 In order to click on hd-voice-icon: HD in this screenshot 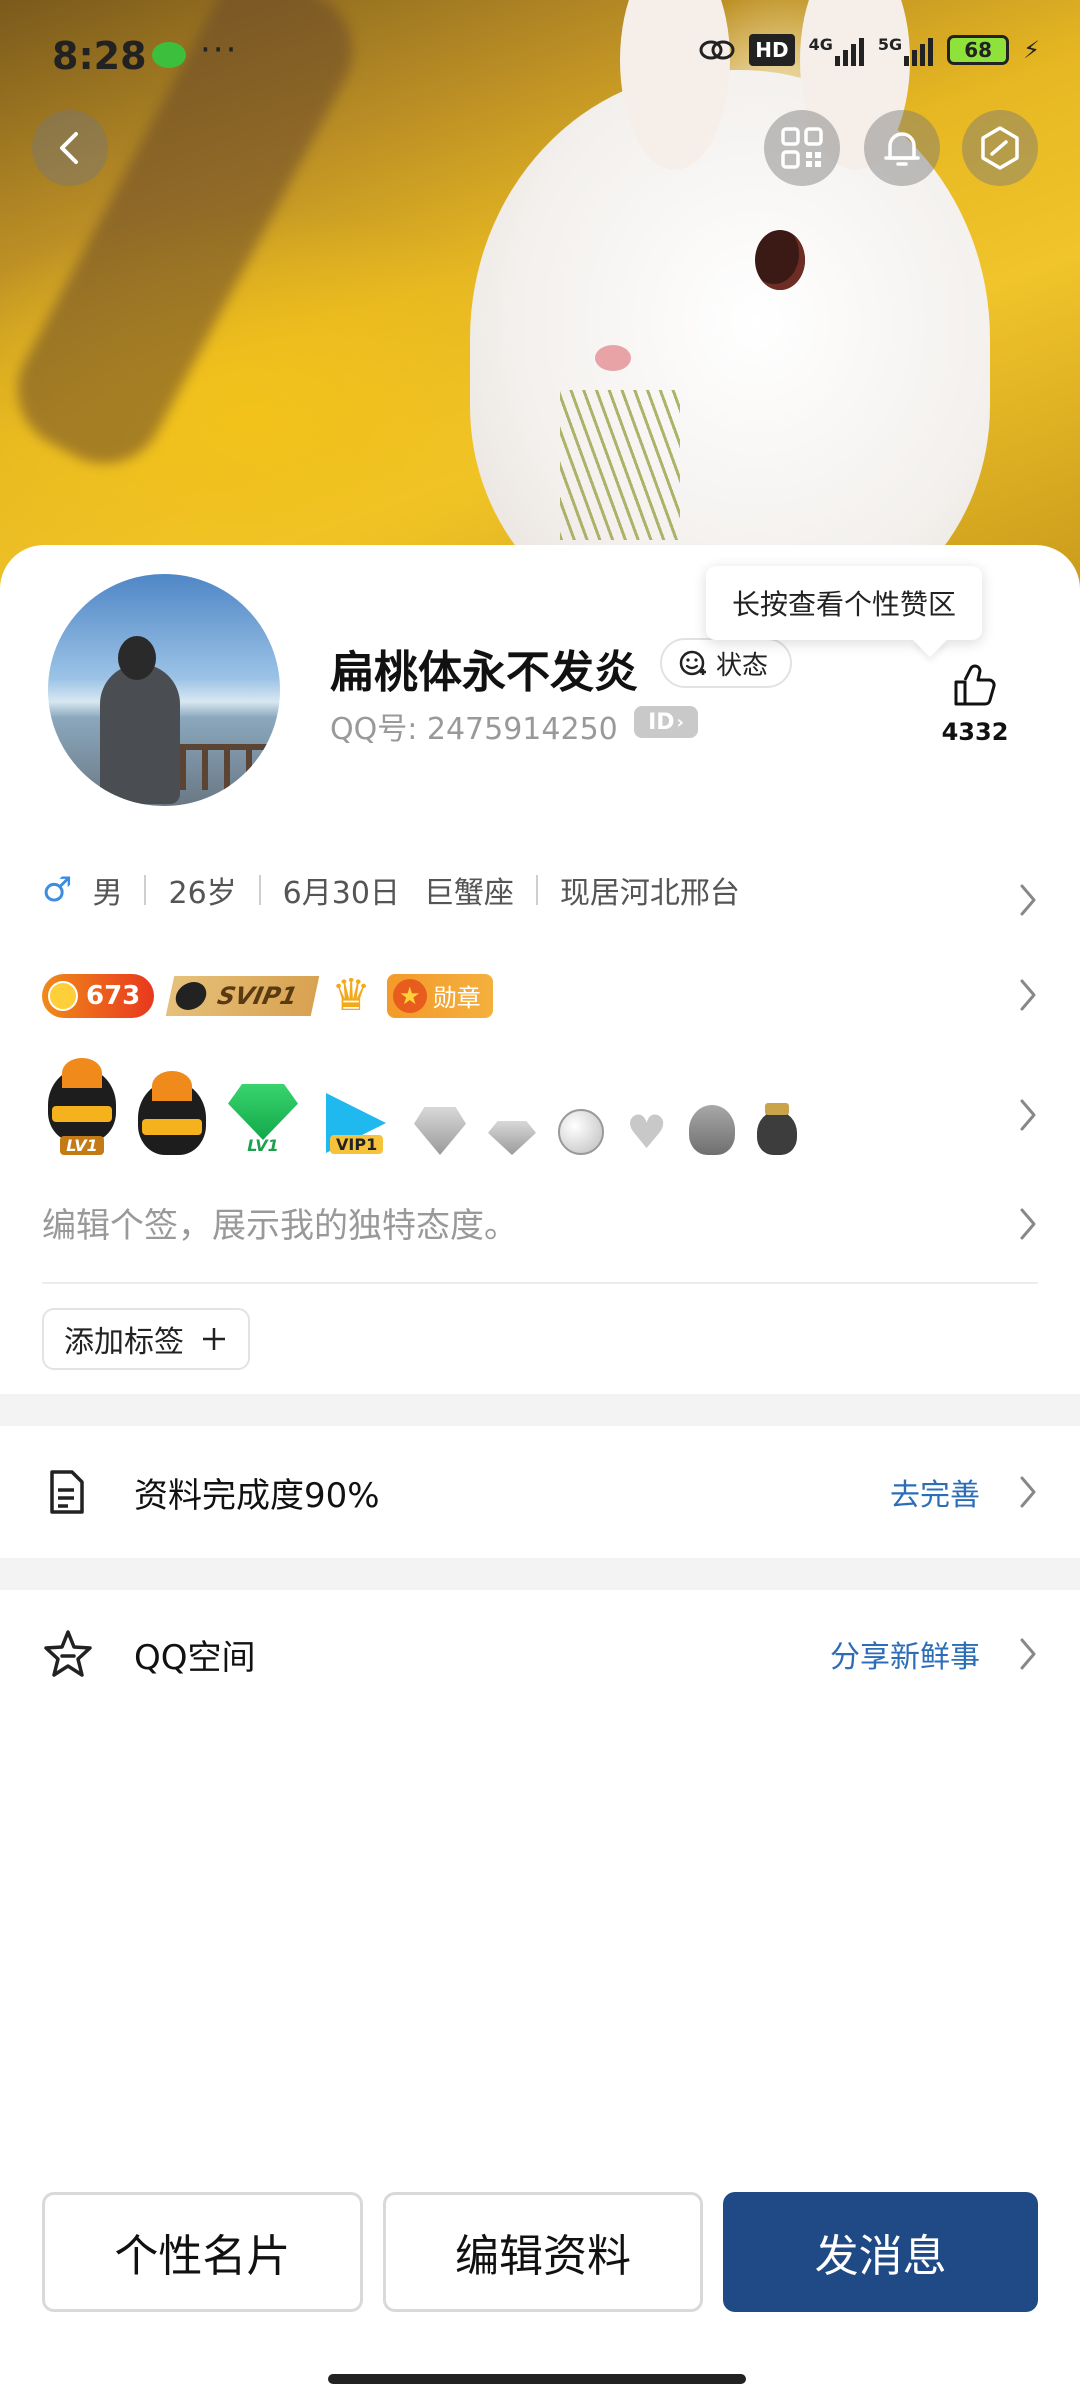, I will do `click(772, 50)`.